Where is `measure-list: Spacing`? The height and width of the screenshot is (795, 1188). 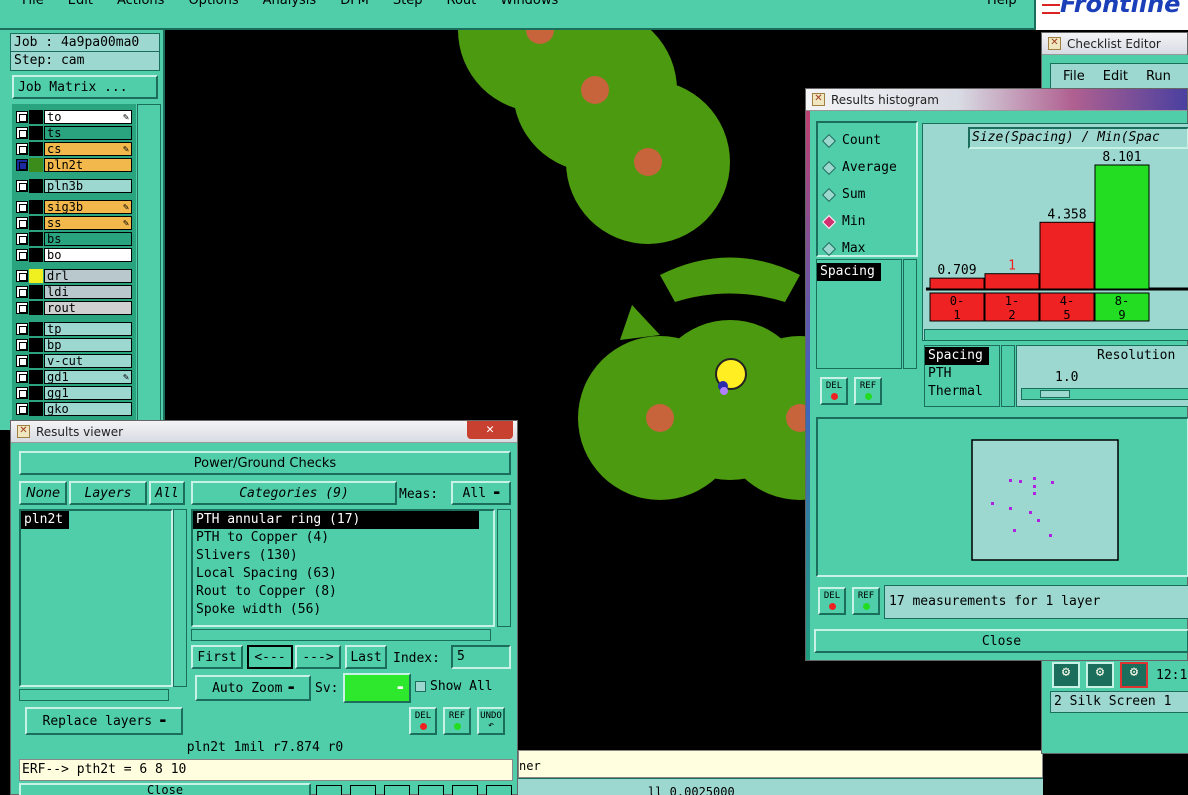 measure-list: Spacing is located at coordinates (859, 314).